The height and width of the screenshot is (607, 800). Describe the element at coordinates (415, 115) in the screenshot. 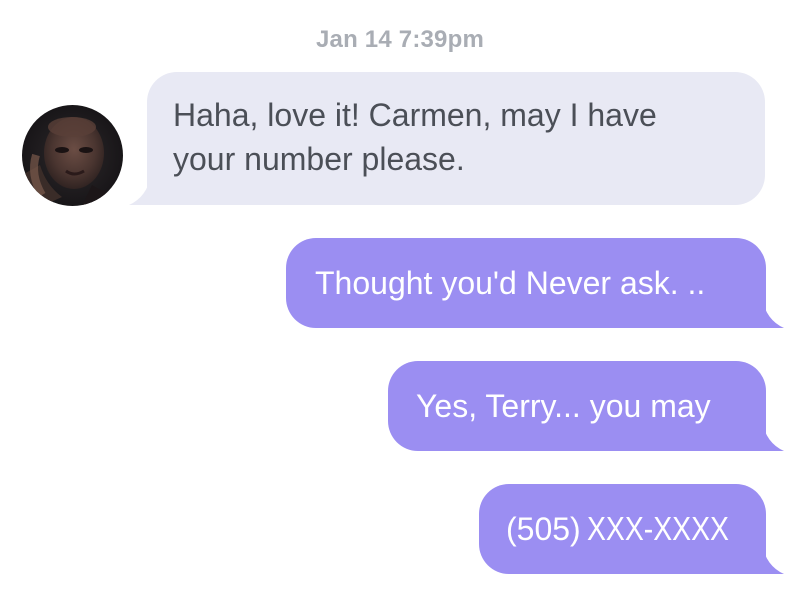

I see `incoming-message-line-1: Haha, love it! Carmen, may I have` at that location.